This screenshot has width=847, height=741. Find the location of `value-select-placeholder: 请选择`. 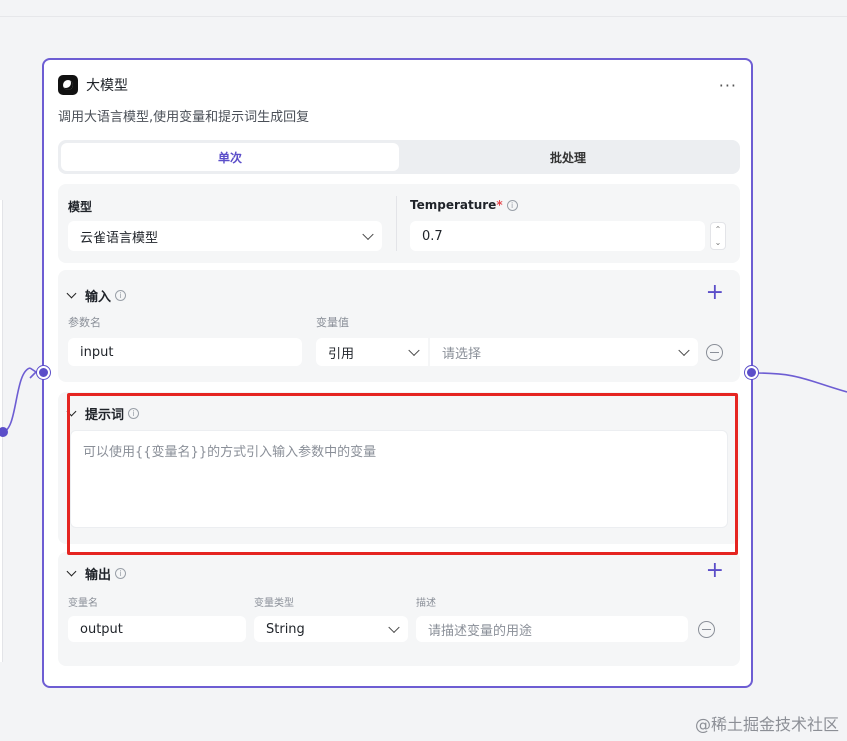

value-select-placeholder: 请选择 is located at coordinates (462, 354).